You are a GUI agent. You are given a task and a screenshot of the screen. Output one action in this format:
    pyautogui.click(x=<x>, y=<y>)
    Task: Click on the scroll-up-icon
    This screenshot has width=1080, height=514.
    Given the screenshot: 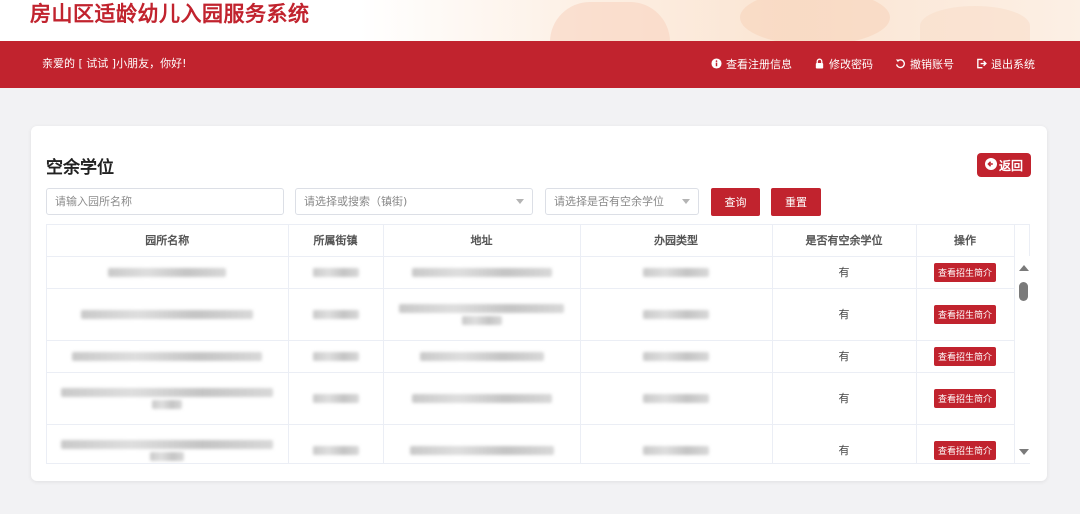 What is the action you would take?
    pyautogui.click(x=1024, y=268)
    